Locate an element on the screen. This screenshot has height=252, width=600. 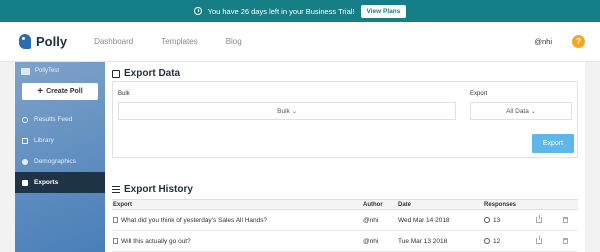
feed-icon is located at coordinates (25, 119).